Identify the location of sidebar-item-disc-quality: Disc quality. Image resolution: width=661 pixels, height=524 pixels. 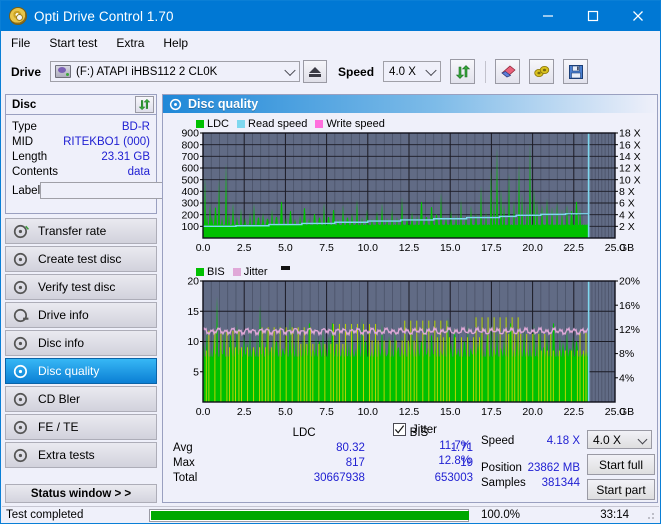
(81, 371).